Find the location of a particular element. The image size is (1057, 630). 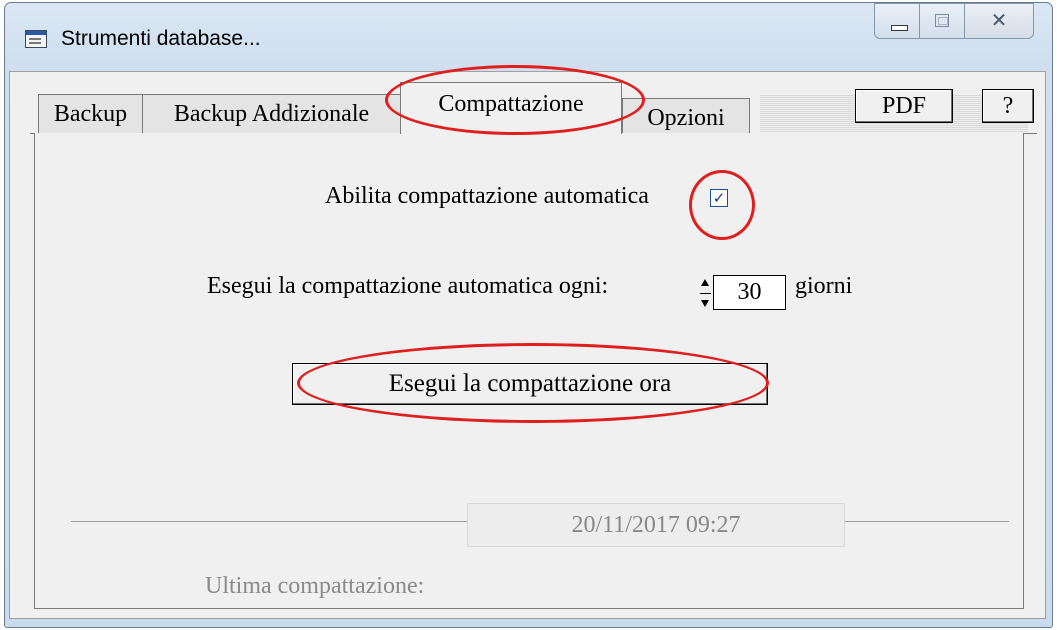

auto-compact-label: Abilita compattazione automatica is located at coordinates (487, 196).